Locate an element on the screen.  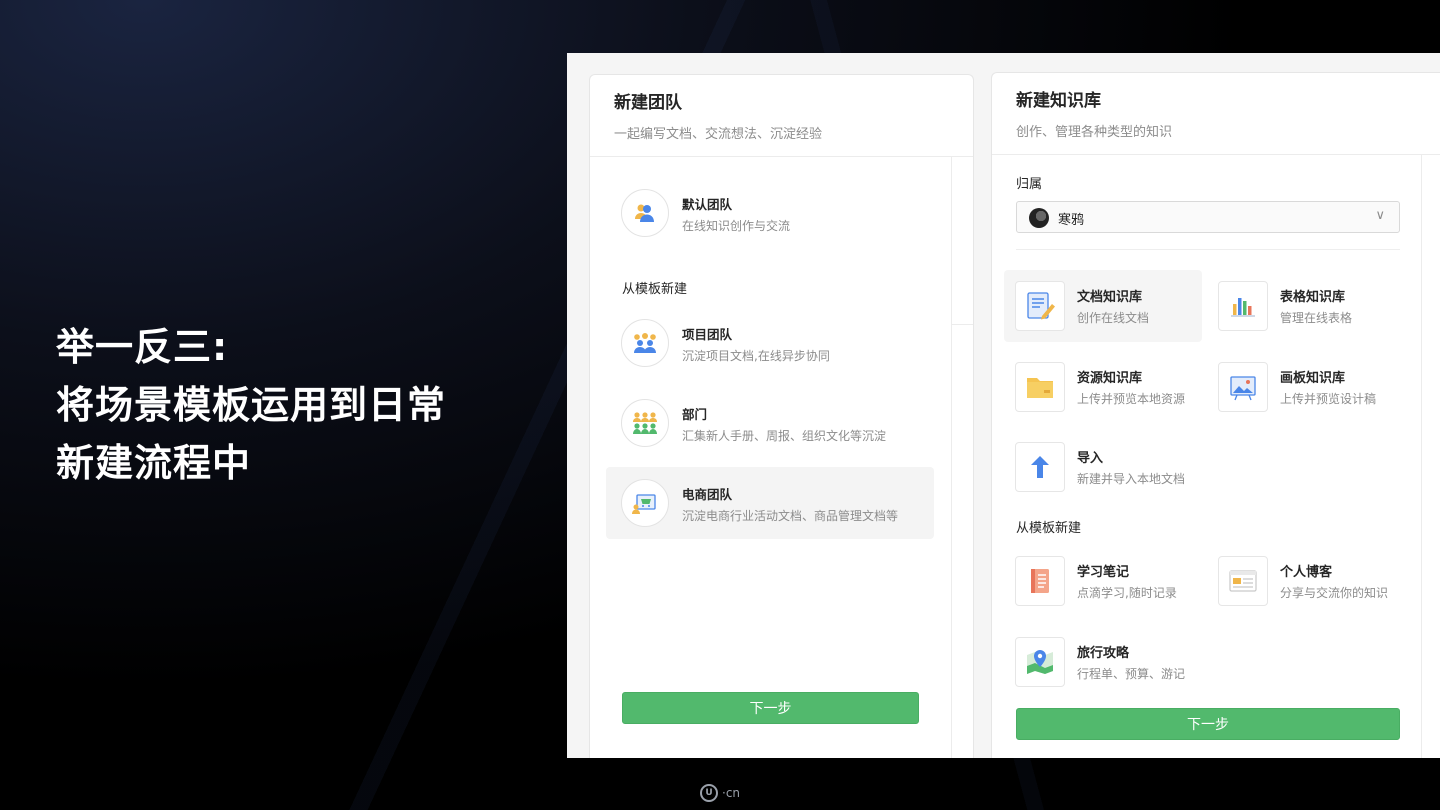
kb-type-name: 导入 is located at coordinates (1090, 458).